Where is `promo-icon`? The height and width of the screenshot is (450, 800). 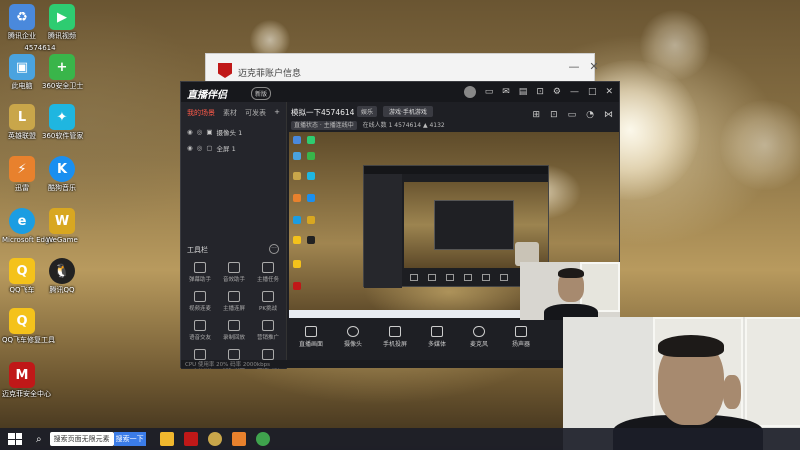 promo-icon is located at coordinates (268, 325).